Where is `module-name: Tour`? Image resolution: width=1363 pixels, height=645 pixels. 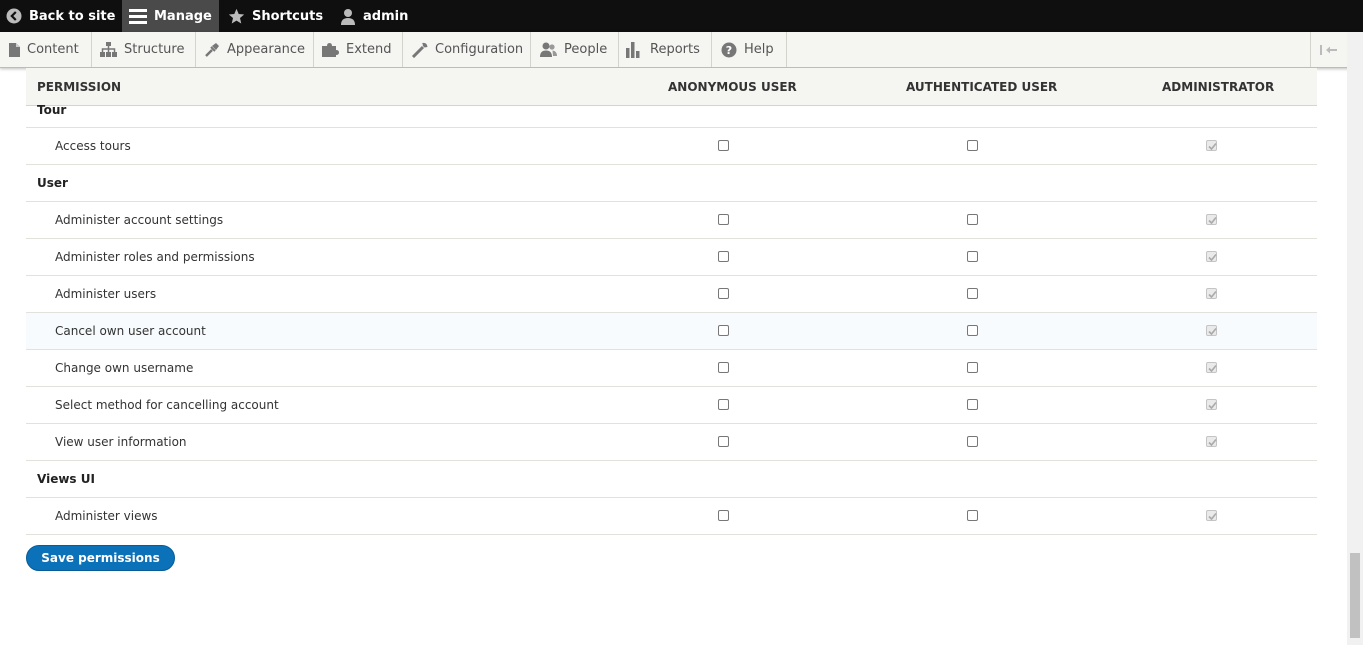
module-name: Tour is located at coordinates (52, 110).